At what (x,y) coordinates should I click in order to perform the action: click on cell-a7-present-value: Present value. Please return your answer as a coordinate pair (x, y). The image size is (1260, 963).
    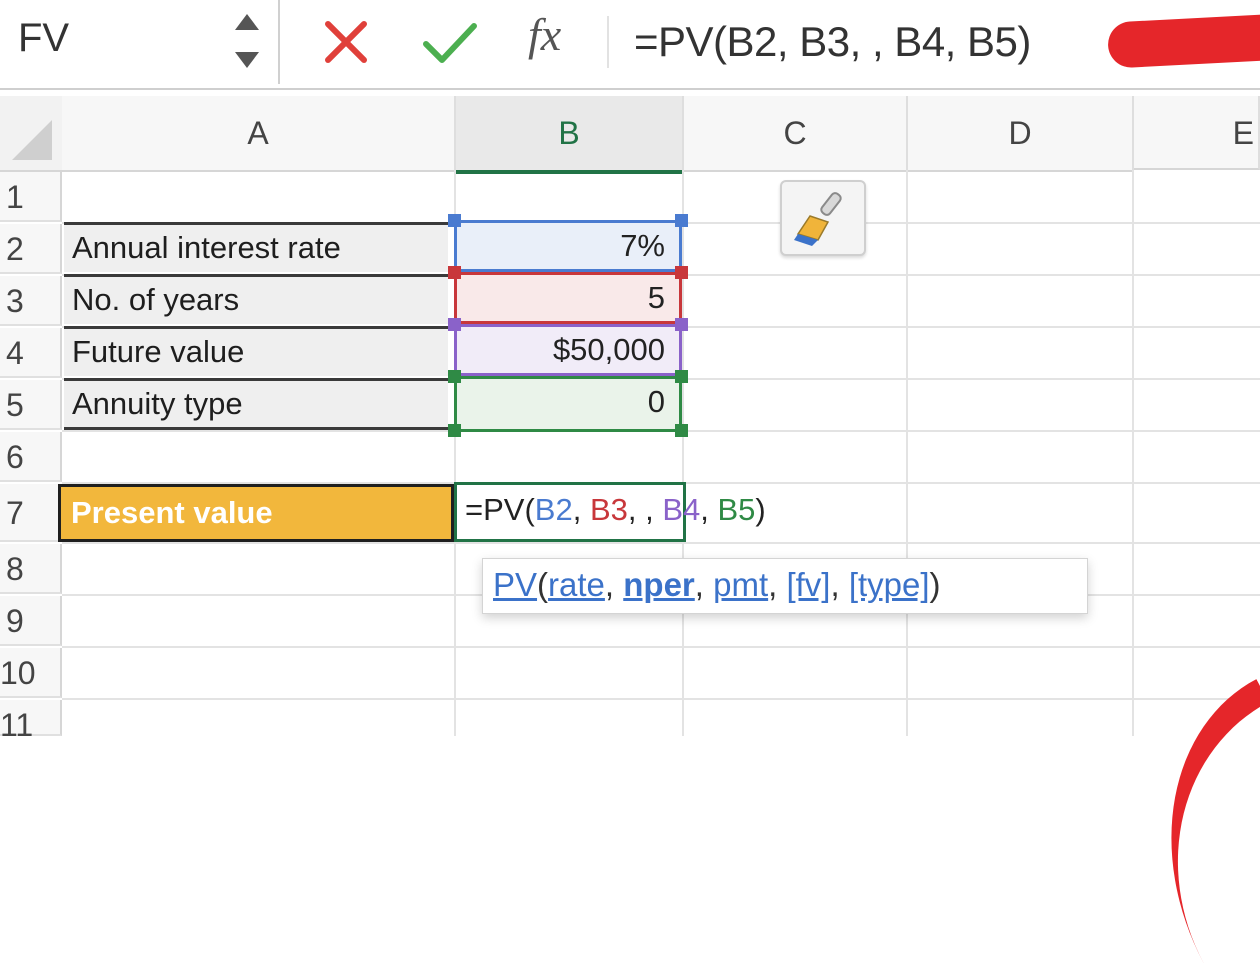
    Looking at the image, I should click on (256, 513).